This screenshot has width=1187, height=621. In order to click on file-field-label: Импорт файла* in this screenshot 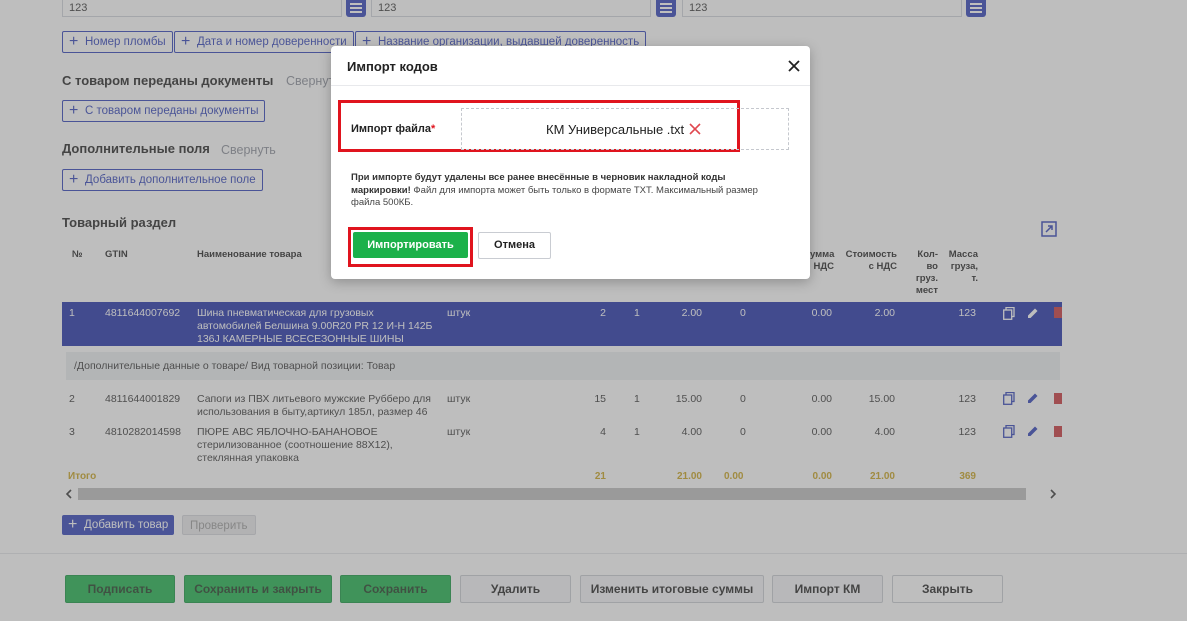, I will do `click(393, 129)`.